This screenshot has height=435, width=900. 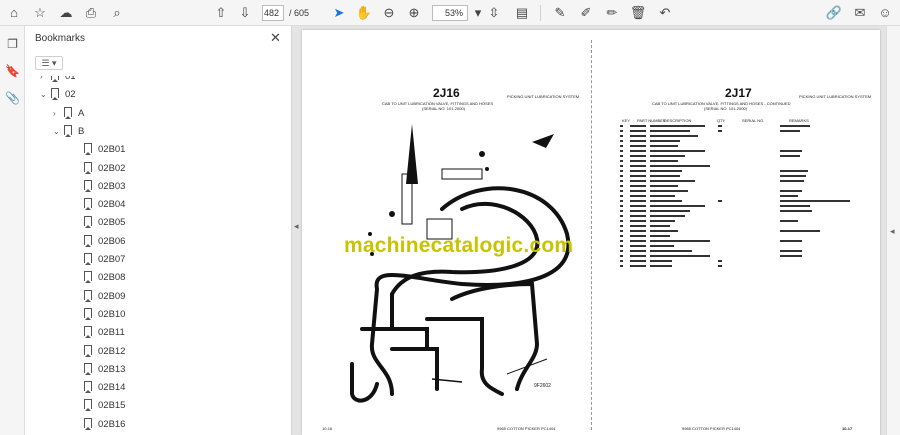 I want to click on right-footer-title: 9965 COTTON PICKER PC1404, so click(x=711, y=428).